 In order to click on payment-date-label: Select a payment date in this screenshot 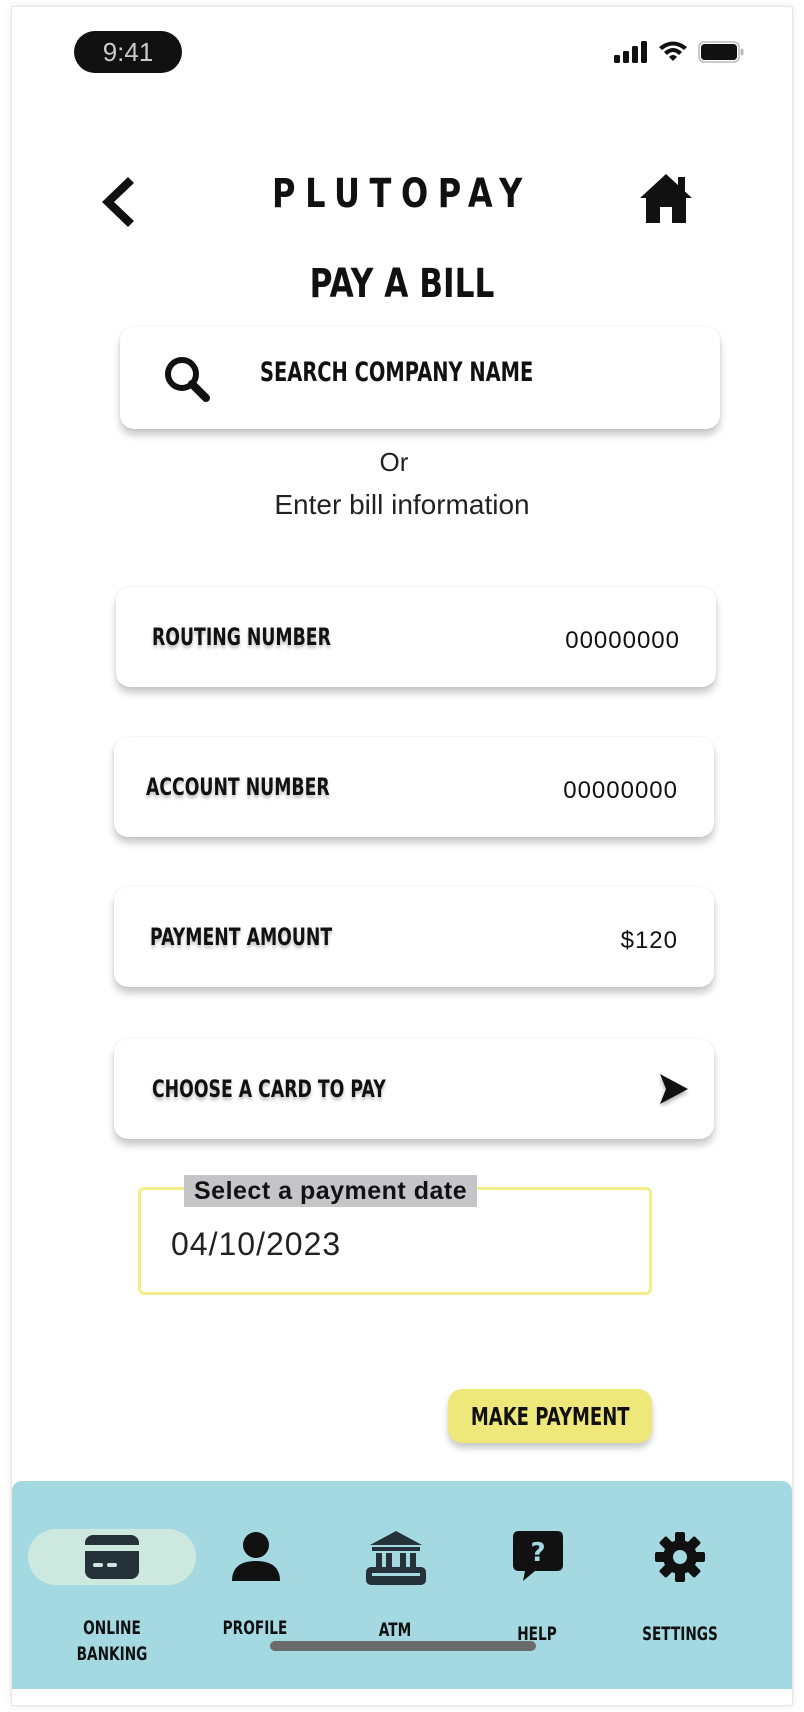, I will do `click(331, 1191)`.